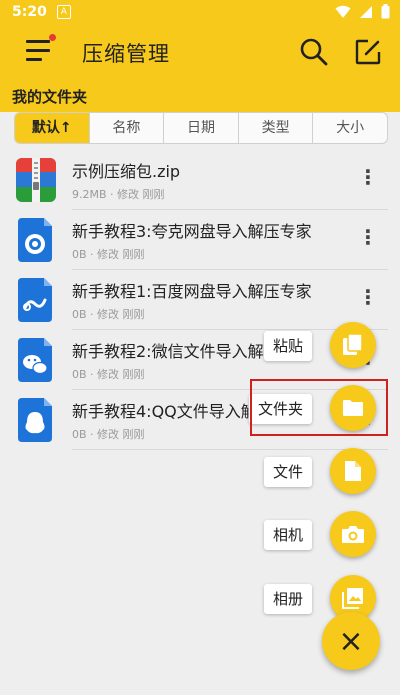 This screenshot has height=695, width=400. Describe the element at coordinates (200, 52) in the screenshot. I see `app-bar: 压缩管理` at that location.